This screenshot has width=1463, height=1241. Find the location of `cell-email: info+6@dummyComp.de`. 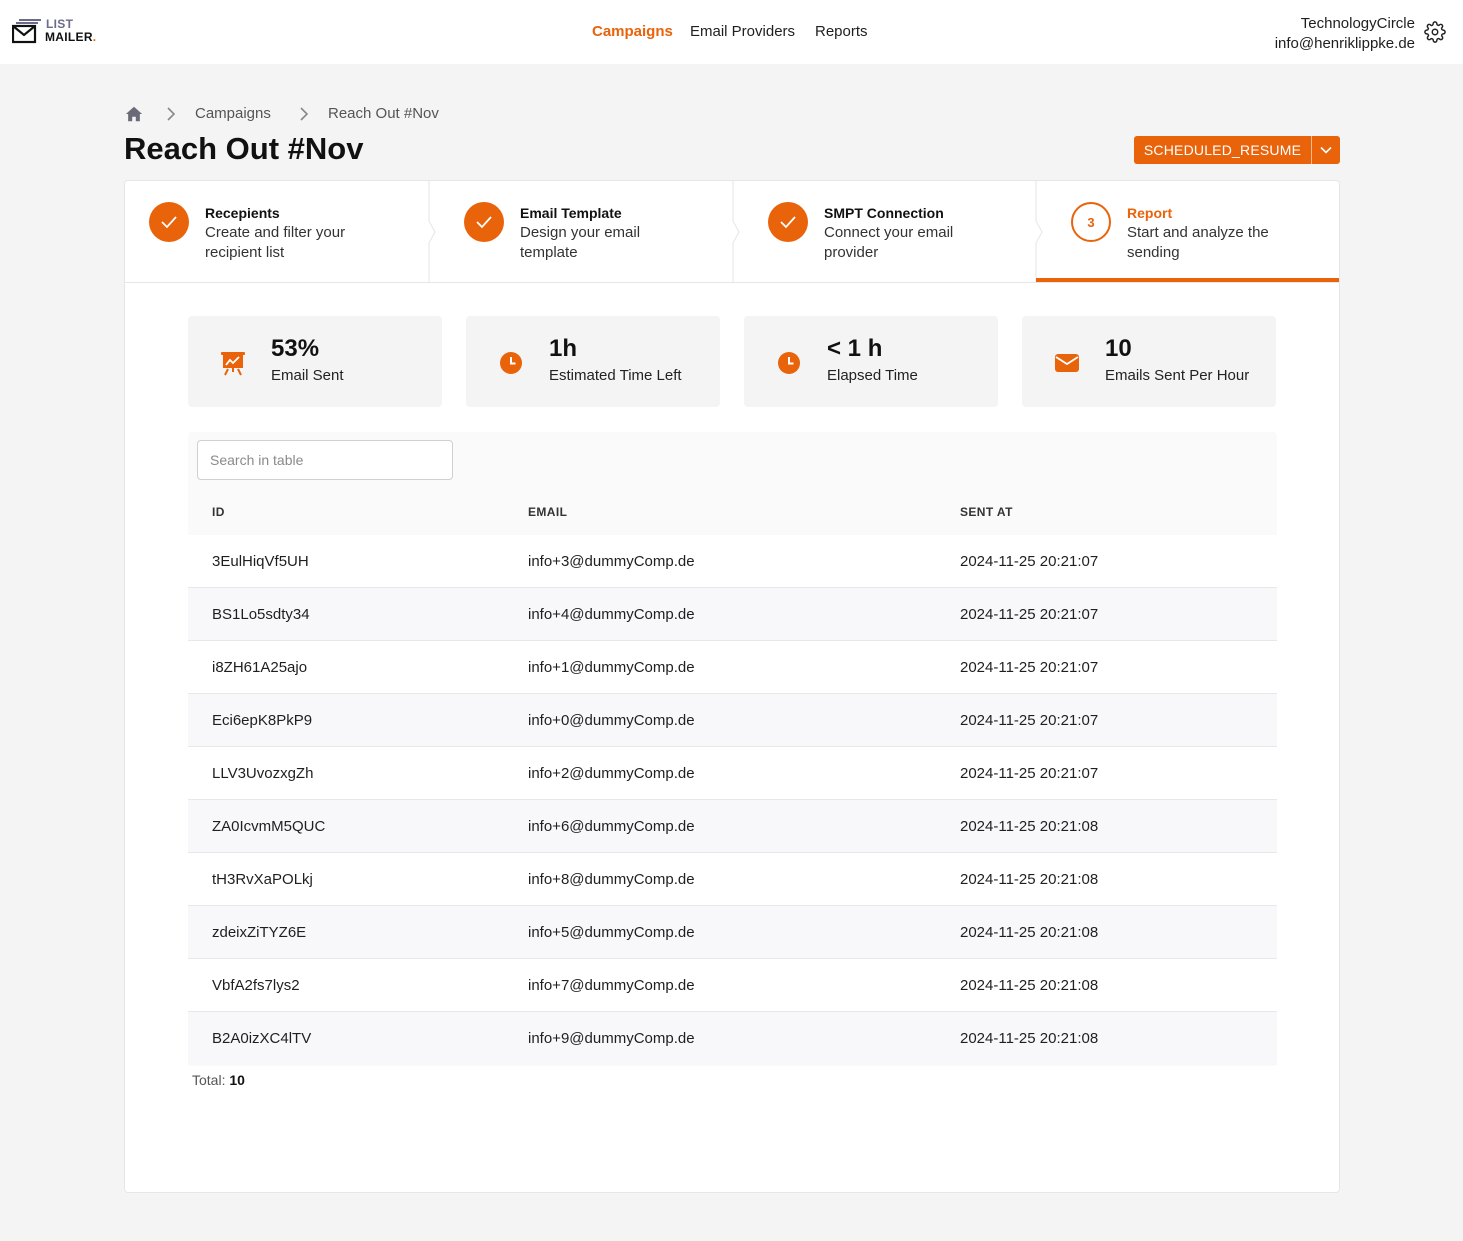

cell-email: info+6@dummyComp.de is located at coordinates (611, 826).